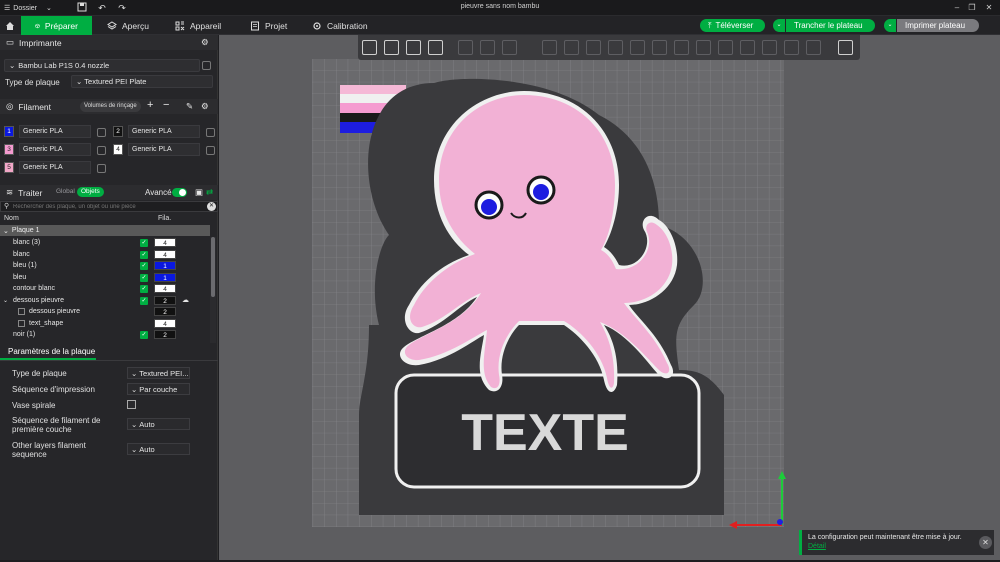 The image size is (1000, 562). I want to click on scale-icon, so click(509, 47).